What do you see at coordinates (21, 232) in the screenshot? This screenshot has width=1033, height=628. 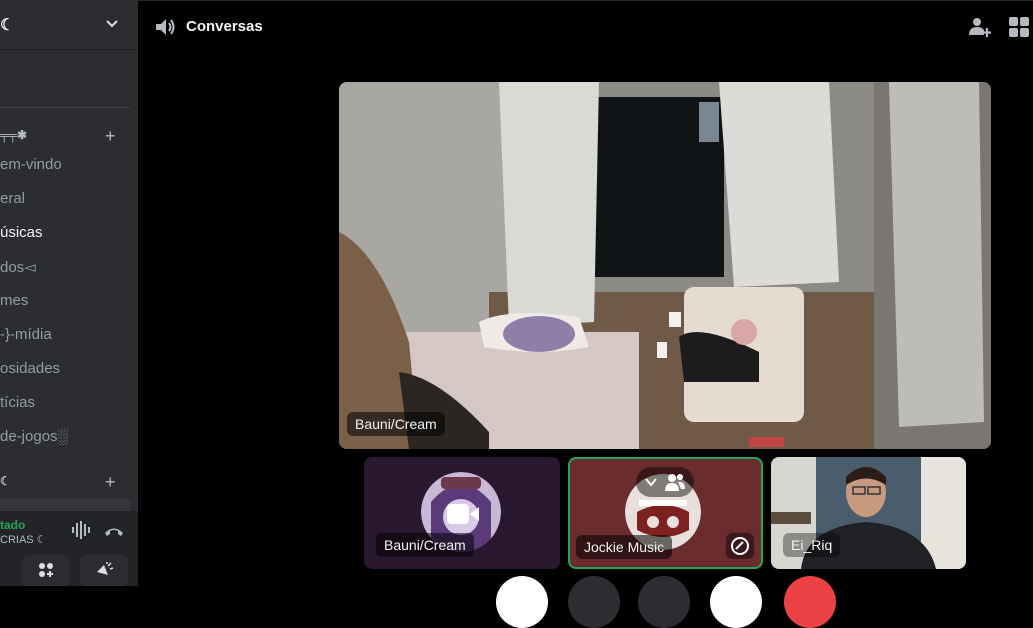 I see `channel-item-active: úsicas` at bounding box center [21, 232].